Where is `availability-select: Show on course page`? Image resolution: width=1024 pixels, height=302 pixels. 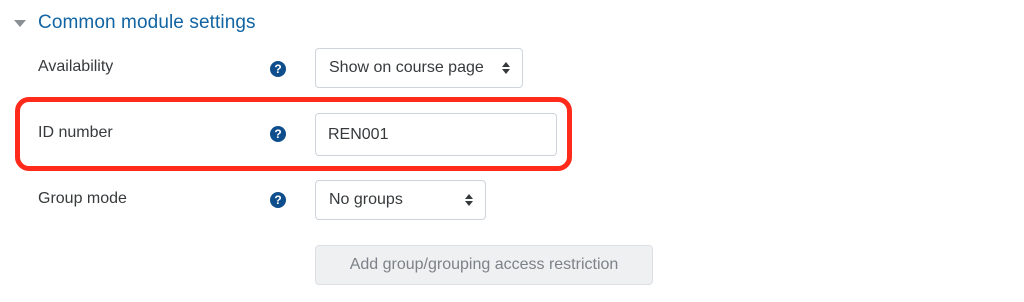
availability-select: Show on course page is located at coordinates (419, 68).